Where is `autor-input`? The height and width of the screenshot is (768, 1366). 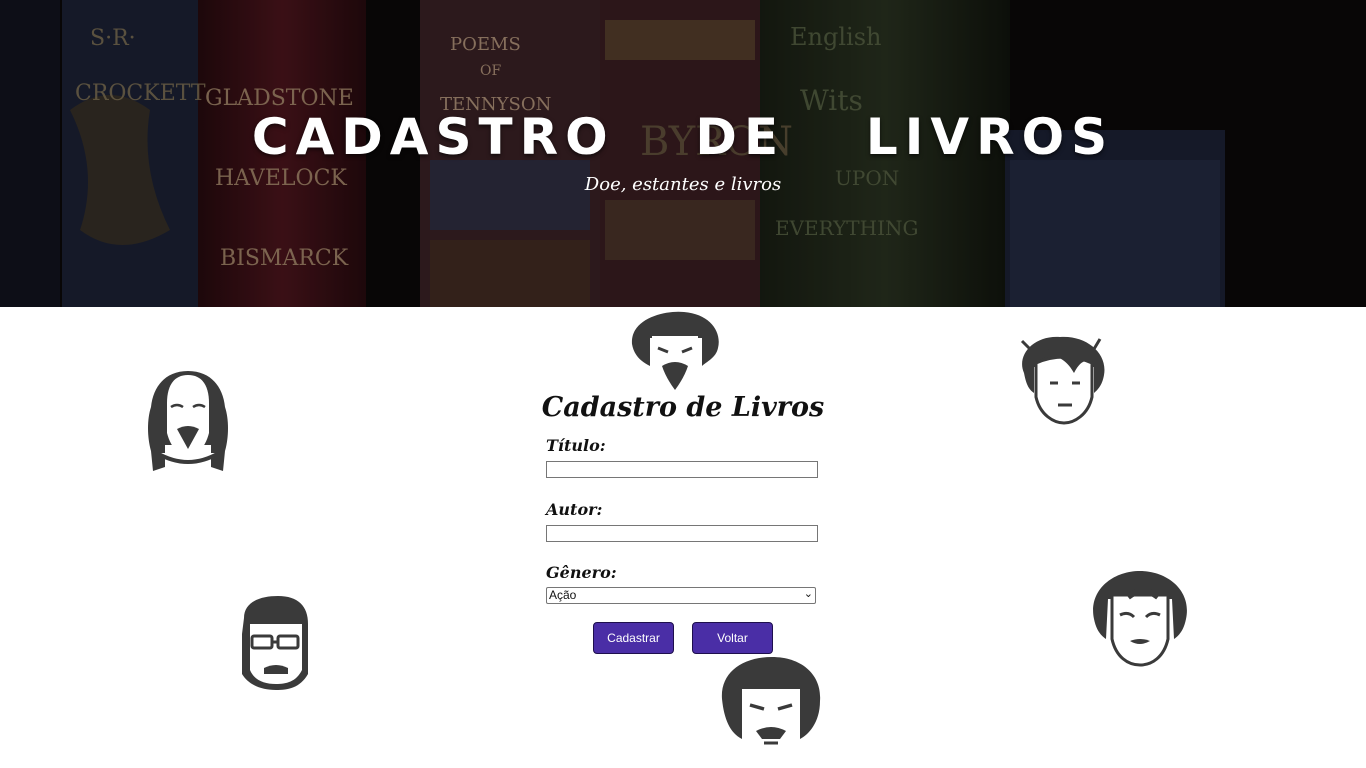 autor-input is located at coordinates (682, 533).